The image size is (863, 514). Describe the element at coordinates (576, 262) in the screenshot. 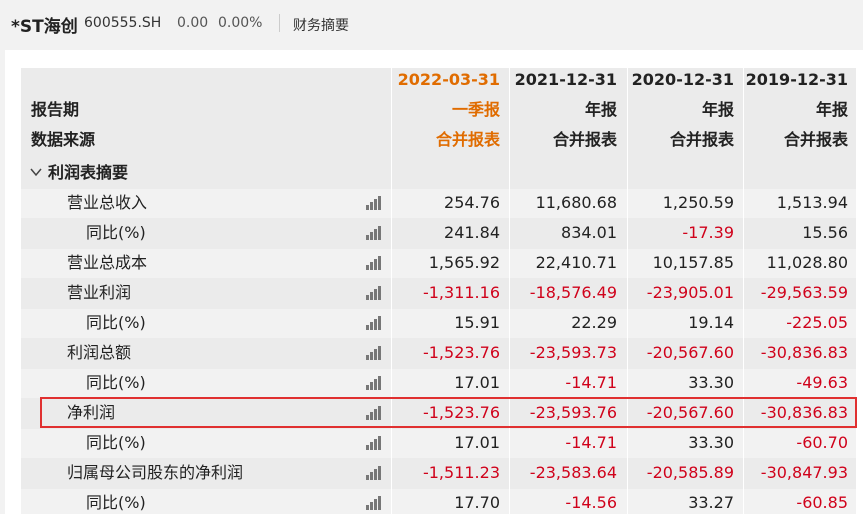

I see `table-cell-value: 22,410.71` at that location.